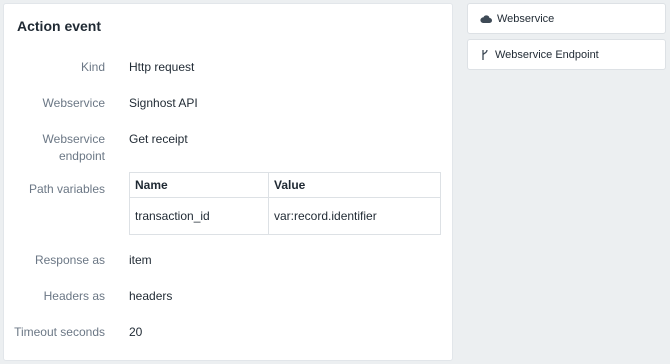 The height and width of the screenshot is (364, 670). I want to click on field-label-line: Webservice, so click(73, 139).